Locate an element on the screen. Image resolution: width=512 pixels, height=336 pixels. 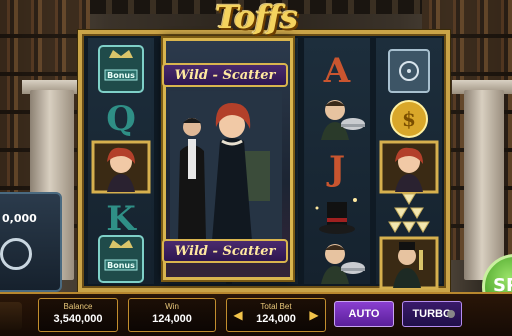
marble-column-right is located at coordinates (484, 185).